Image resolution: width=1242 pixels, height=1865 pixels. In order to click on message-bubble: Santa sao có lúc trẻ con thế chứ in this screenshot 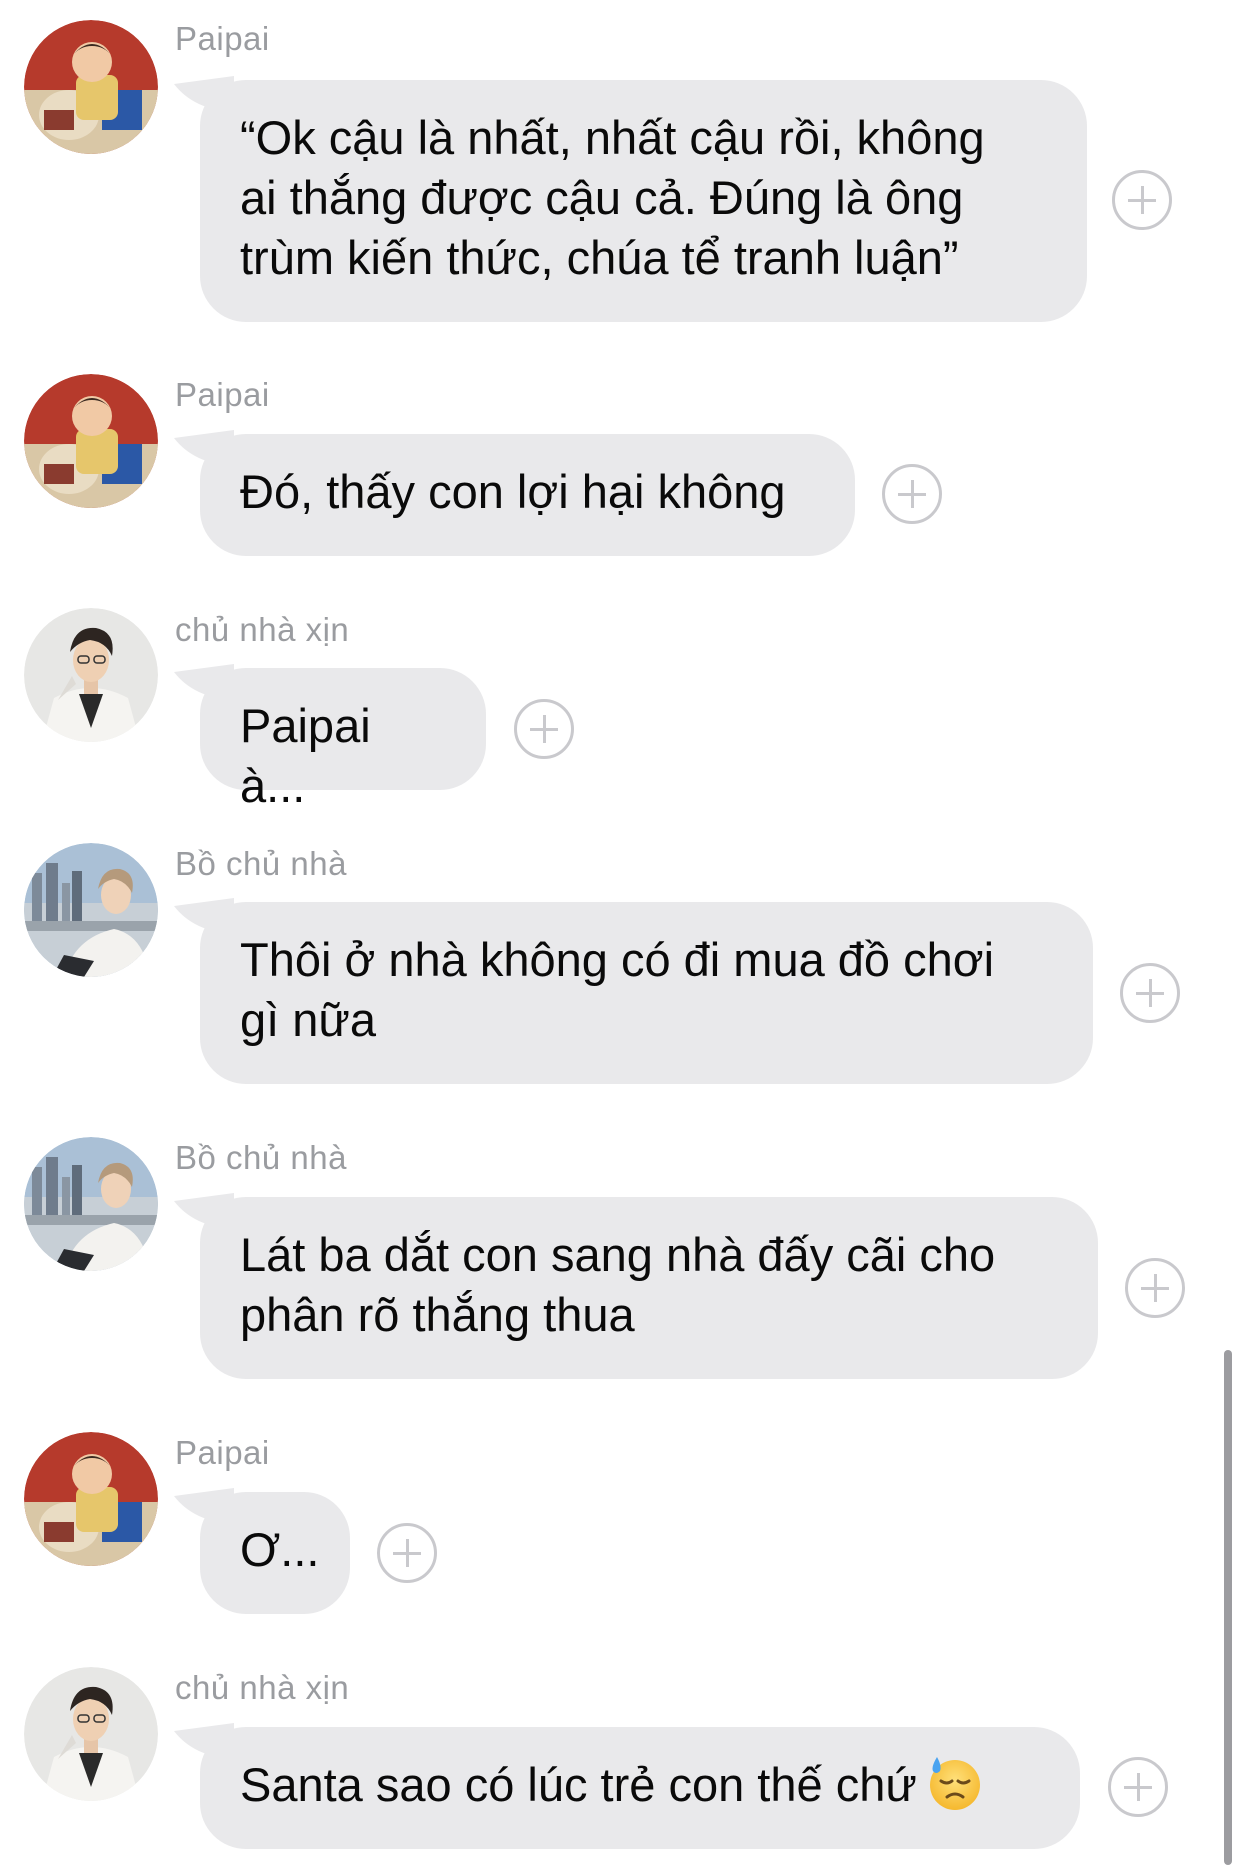, I will do `click(640, 1788)`.